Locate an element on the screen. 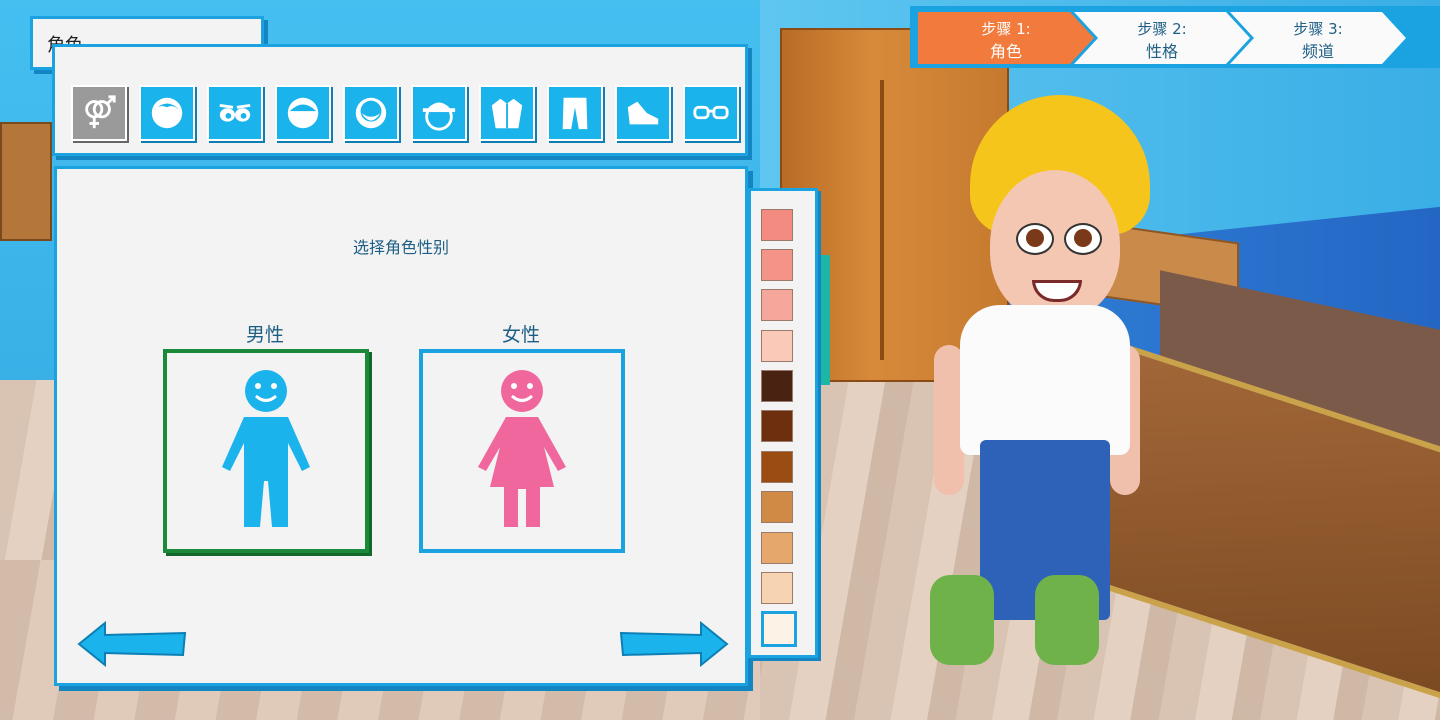 The height and width of the screenshot is (720, 1440). step-1-label: 角色 is located at coordinates (1005, 51).